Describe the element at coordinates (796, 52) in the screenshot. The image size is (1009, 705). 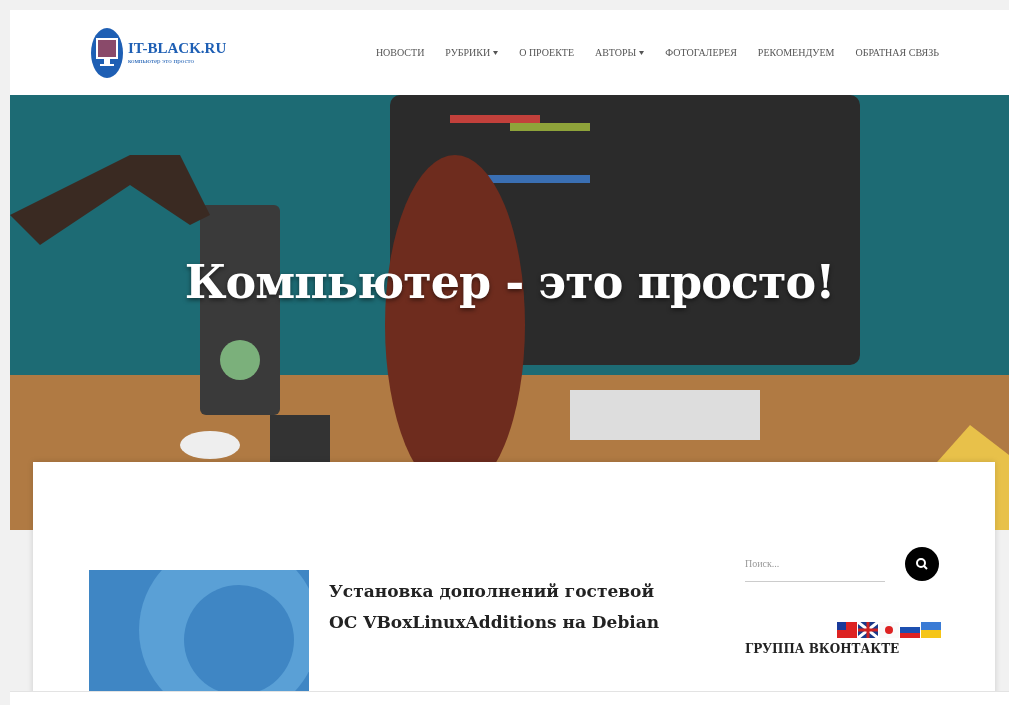
I see `nav-link: РЕКОМЕНДУЕМ` at that location.